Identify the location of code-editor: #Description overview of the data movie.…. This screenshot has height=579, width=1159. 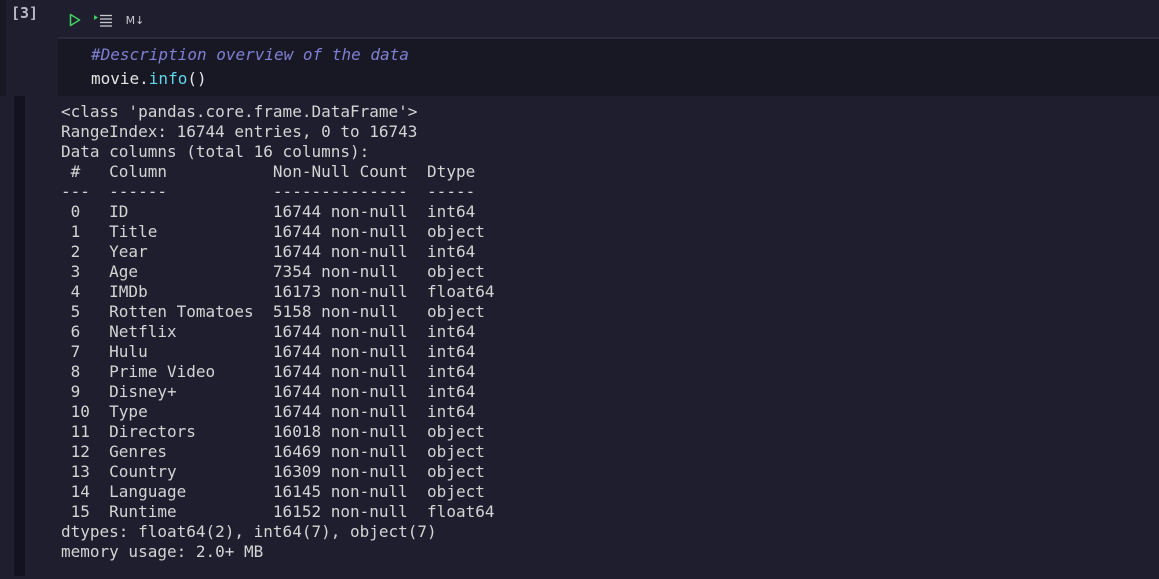
(608, 66).